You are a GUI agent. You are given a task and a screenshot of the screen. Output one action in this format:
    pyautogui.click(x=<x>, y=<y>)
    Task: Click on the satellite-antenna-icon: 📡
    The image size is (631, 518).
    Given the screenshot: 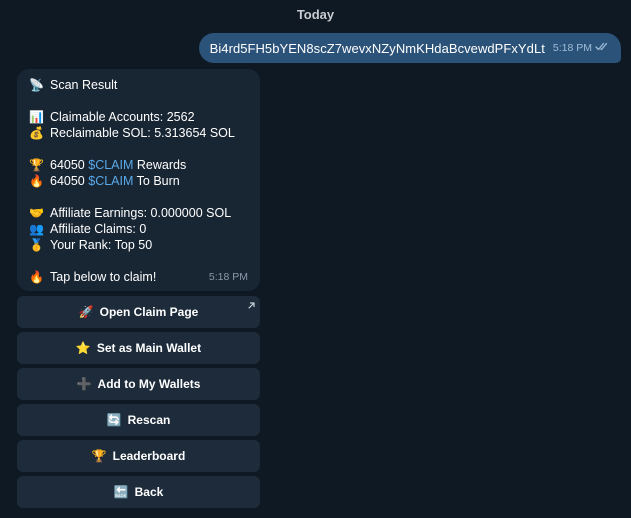 What is the action you would take?
    pyautogui.click(x=36, y=85)
    